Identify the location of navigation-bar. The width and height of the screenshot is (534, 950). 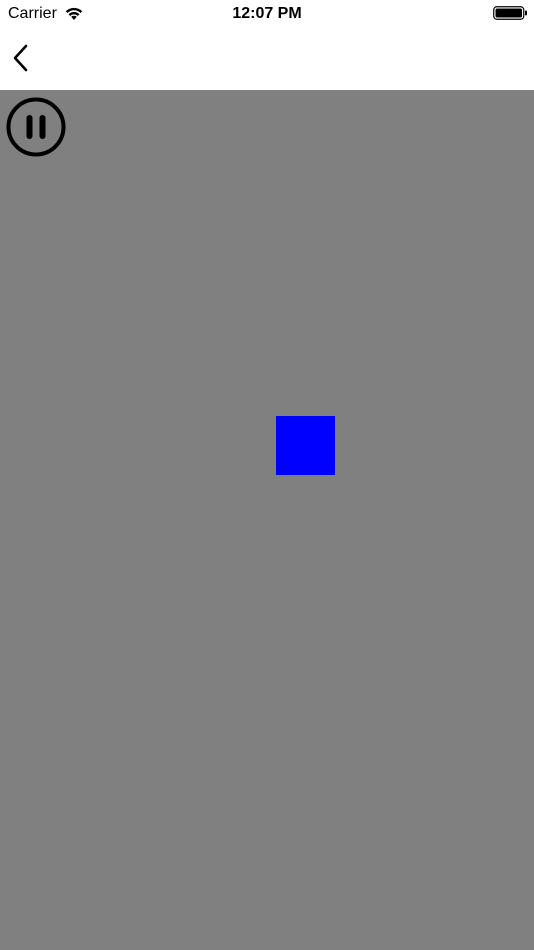
(267, 59).